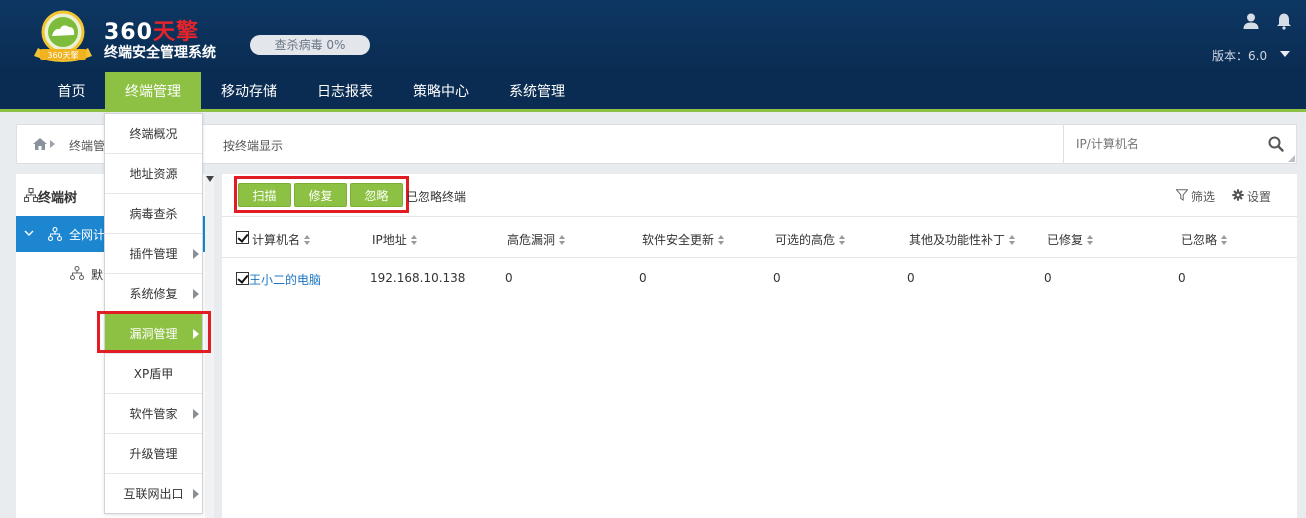 The height and width of the screenshot is (518, 1306). What do you see at coordinates (310, 45) in the screenshot?
I see `scan-status-pill: 查杀病毒 0%` at bounding box center [310, 45].